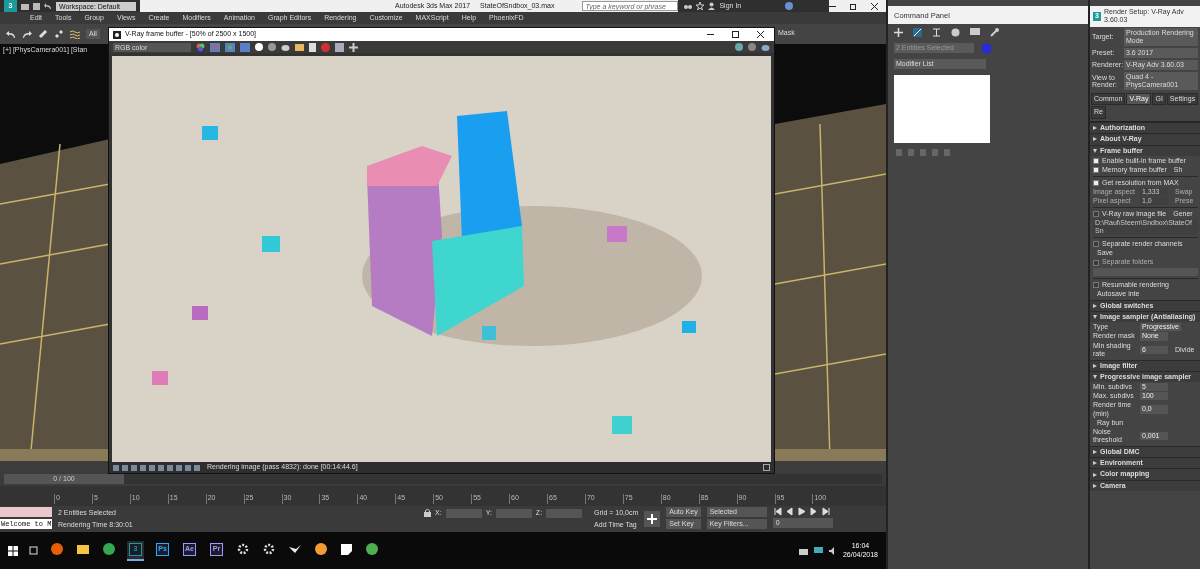 The image size is (1200, 569). What do you see at coordinates (898, 32) in the screenshot?
I see `create-icon` at bounding box center [898, 32].